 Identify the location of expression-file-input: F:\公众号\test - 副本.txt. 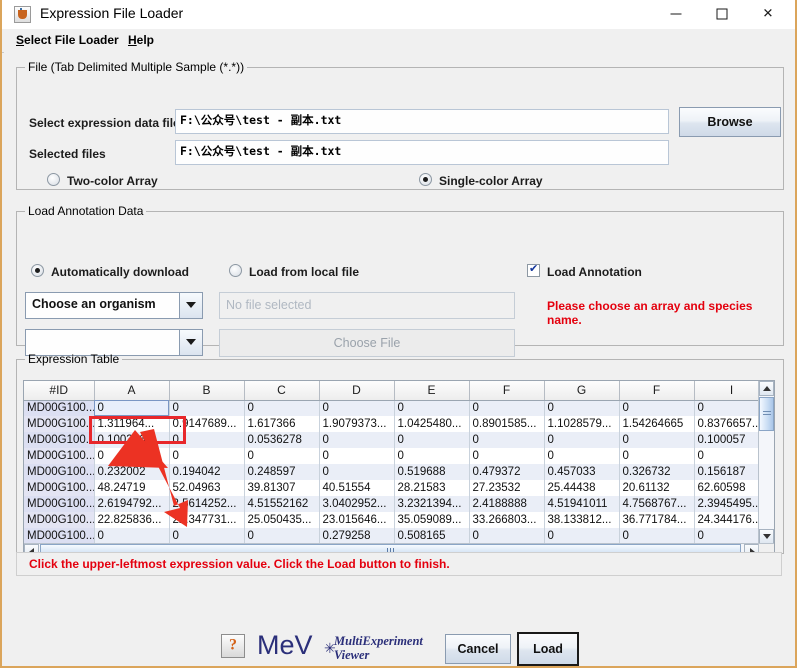
(422, 121).